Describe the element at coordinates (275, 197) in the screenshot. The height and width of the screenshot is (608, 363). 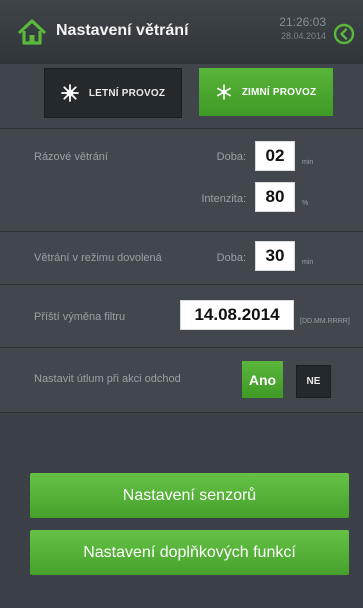
I see `burst-intensity-input: 80` at that location.